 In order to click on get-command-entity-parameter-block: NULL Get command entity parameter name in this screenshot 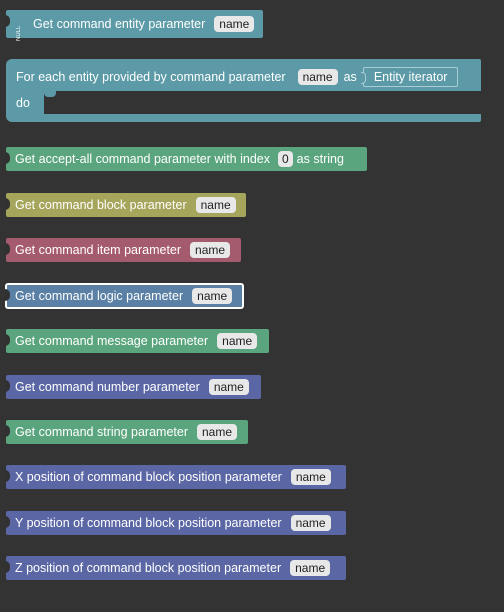, I will do `click(134, 25)`.